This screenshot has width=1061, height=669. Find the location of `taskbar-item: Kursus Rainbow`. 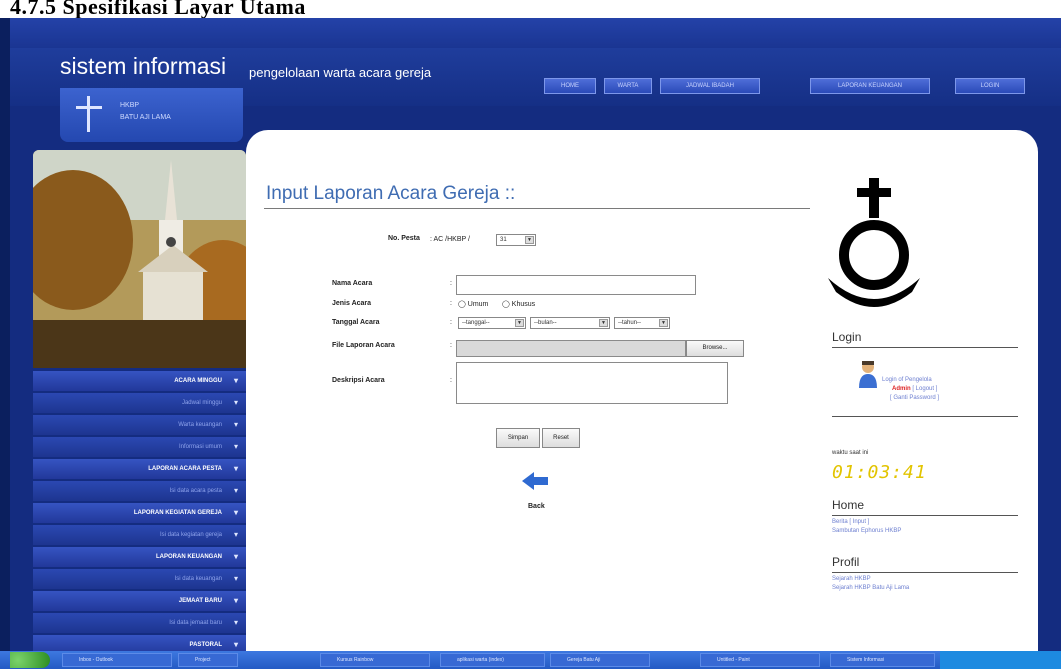

taskbar-item: Kursus Rainbow is located at coordinates (375, 660).